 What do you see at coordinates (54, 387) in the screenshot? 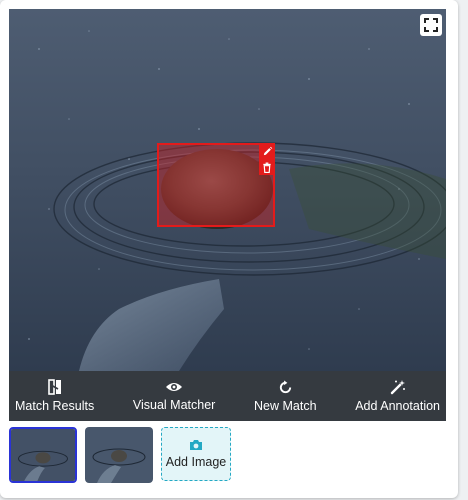
I see `match-results-icon` at bounding box center [54, 387].